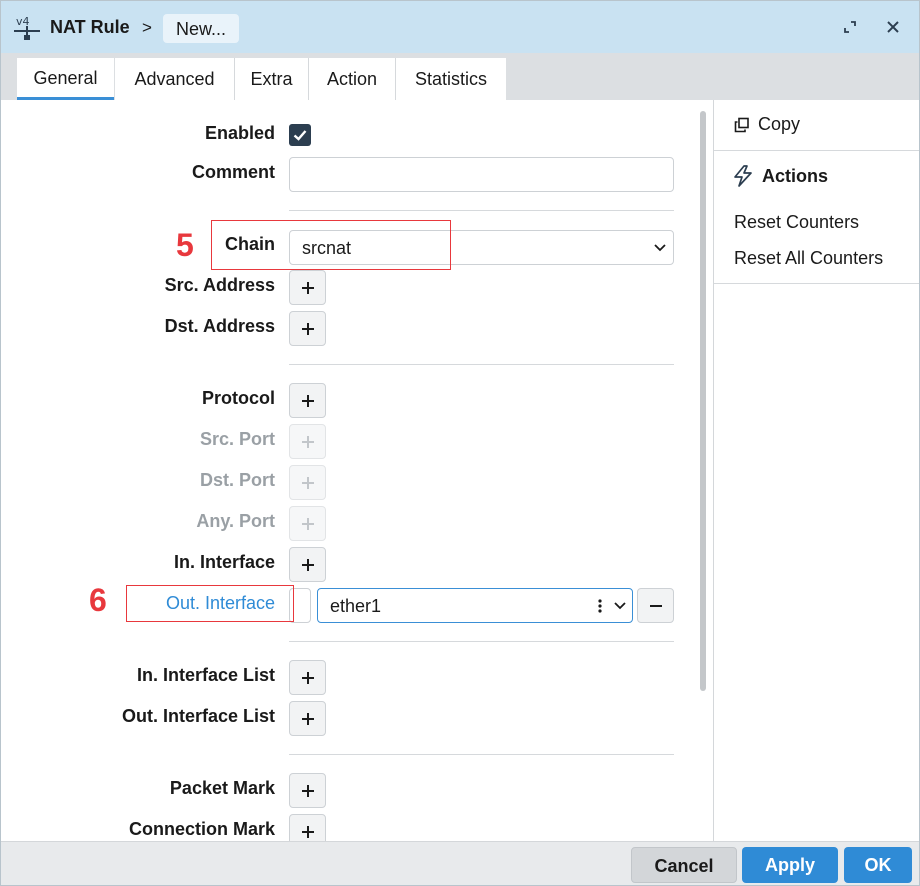  I want to click on minus-icon, so click(655, 605).